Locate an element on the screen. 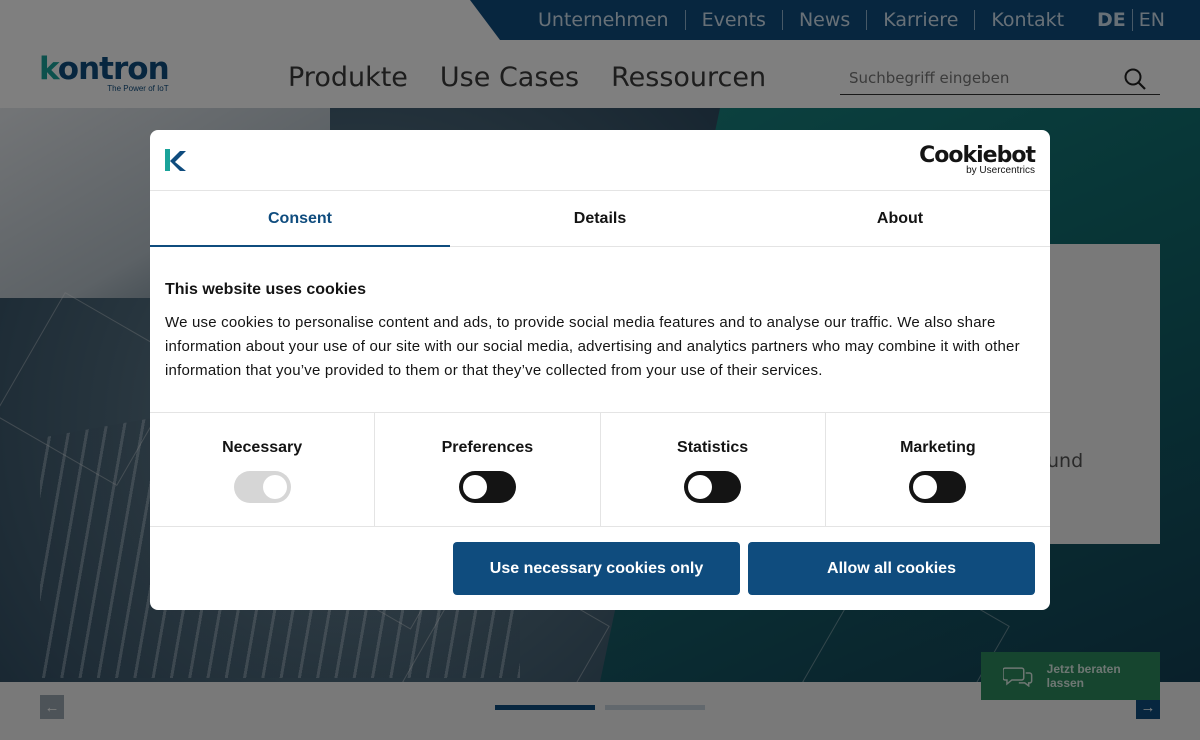  necessary-toggle is located at coordinates (262, 487).